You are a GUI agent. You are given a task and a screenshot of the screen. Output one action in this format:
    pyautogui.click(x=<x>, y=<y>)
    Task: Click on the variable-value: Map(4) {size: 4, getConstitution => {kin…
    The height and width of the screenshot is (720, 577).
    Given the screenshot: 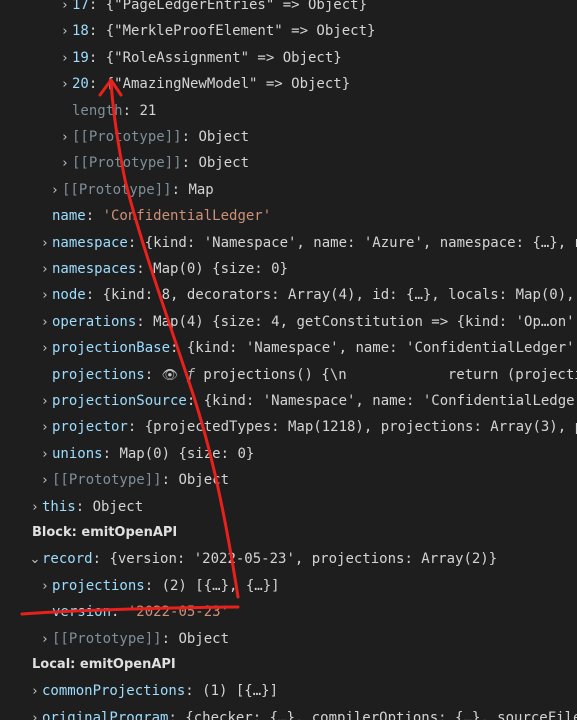 What is the action you would take?
    pyautogui.click(x=365, y=321)
    